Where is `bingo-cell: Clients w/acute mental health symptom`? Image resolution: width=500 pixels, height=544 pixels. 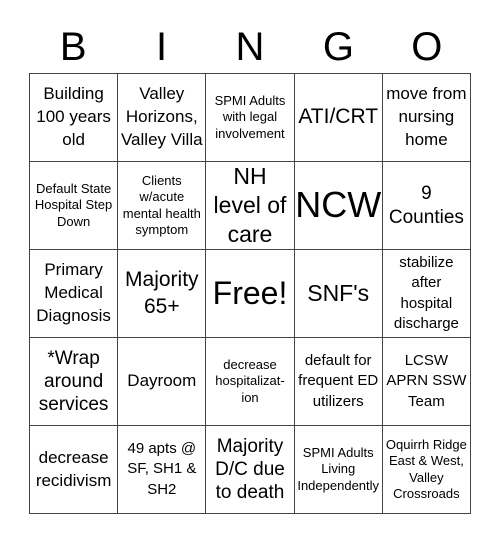 bingo-cell: Clients w/acute mental health symptom is located at coordinates (162, 206).